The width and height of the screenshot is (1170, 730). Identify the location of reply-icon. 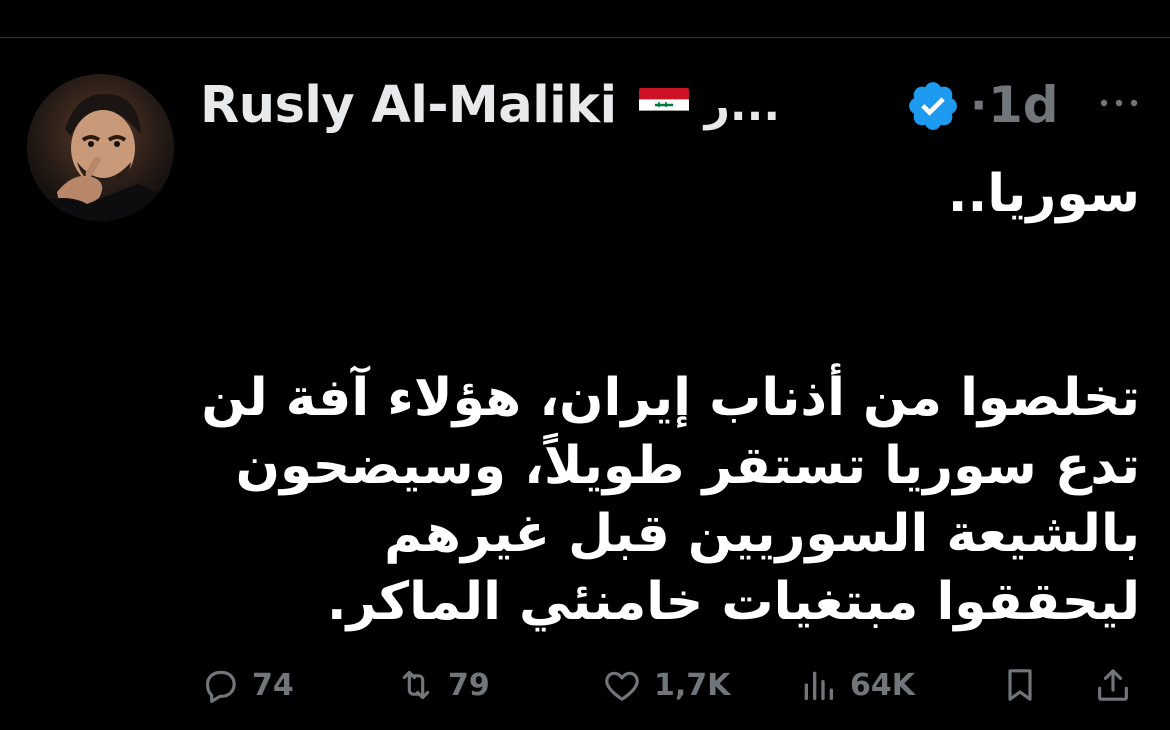
(220, 686).